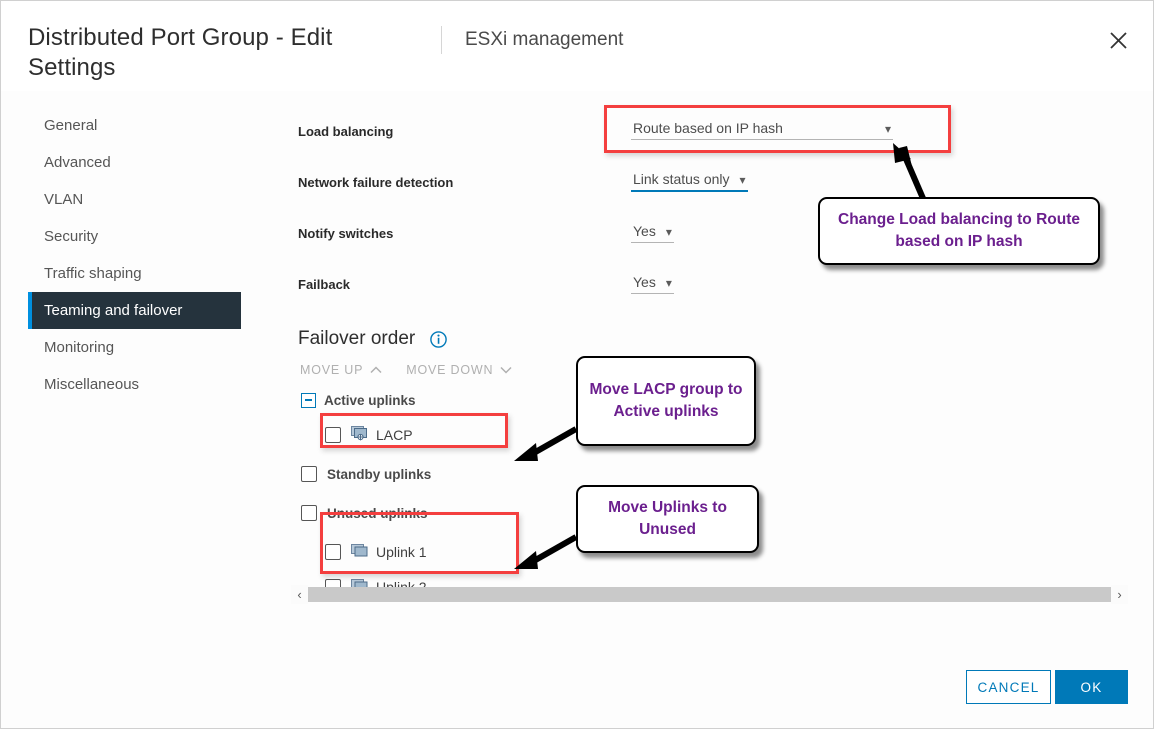 The height and width of the screenshot is (729, 1154). Describe the element at coordinates (308, 400) in the screenshot. I see `collapse-toggle-icon` at that location.